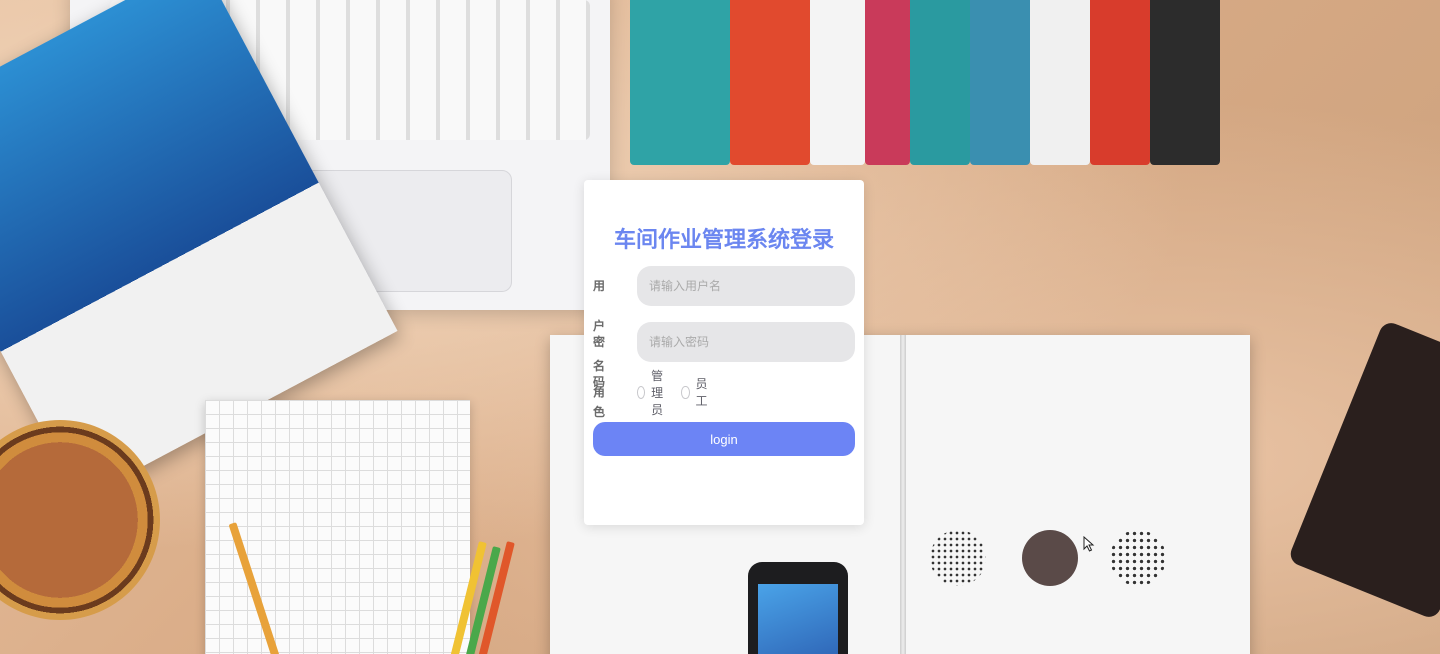 The image size is (1440, 654). Describe the element at coordinates (724, 439) in the screenshot. I see `login-button: login` at that location.